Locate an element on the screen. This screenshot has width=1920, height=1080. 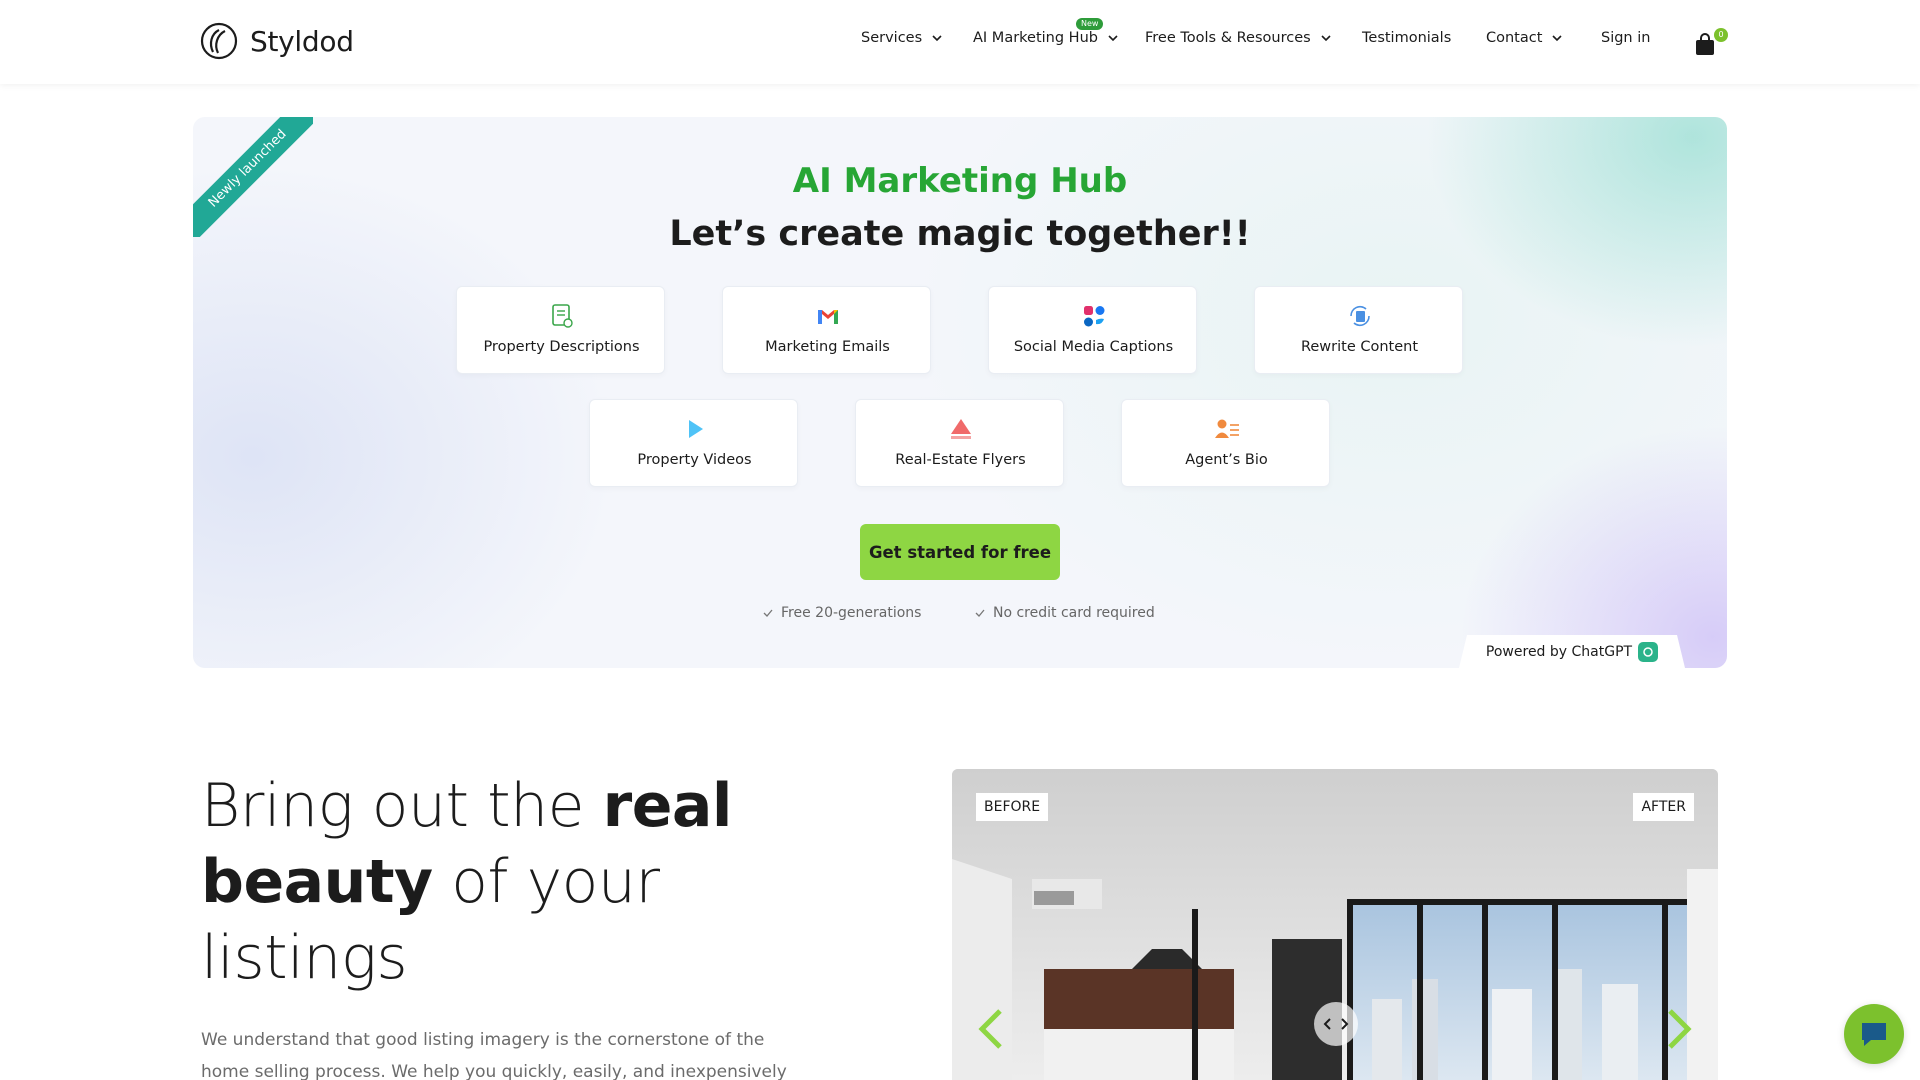
perk-label: Free 20-generations is located at coordinates (851, 613).